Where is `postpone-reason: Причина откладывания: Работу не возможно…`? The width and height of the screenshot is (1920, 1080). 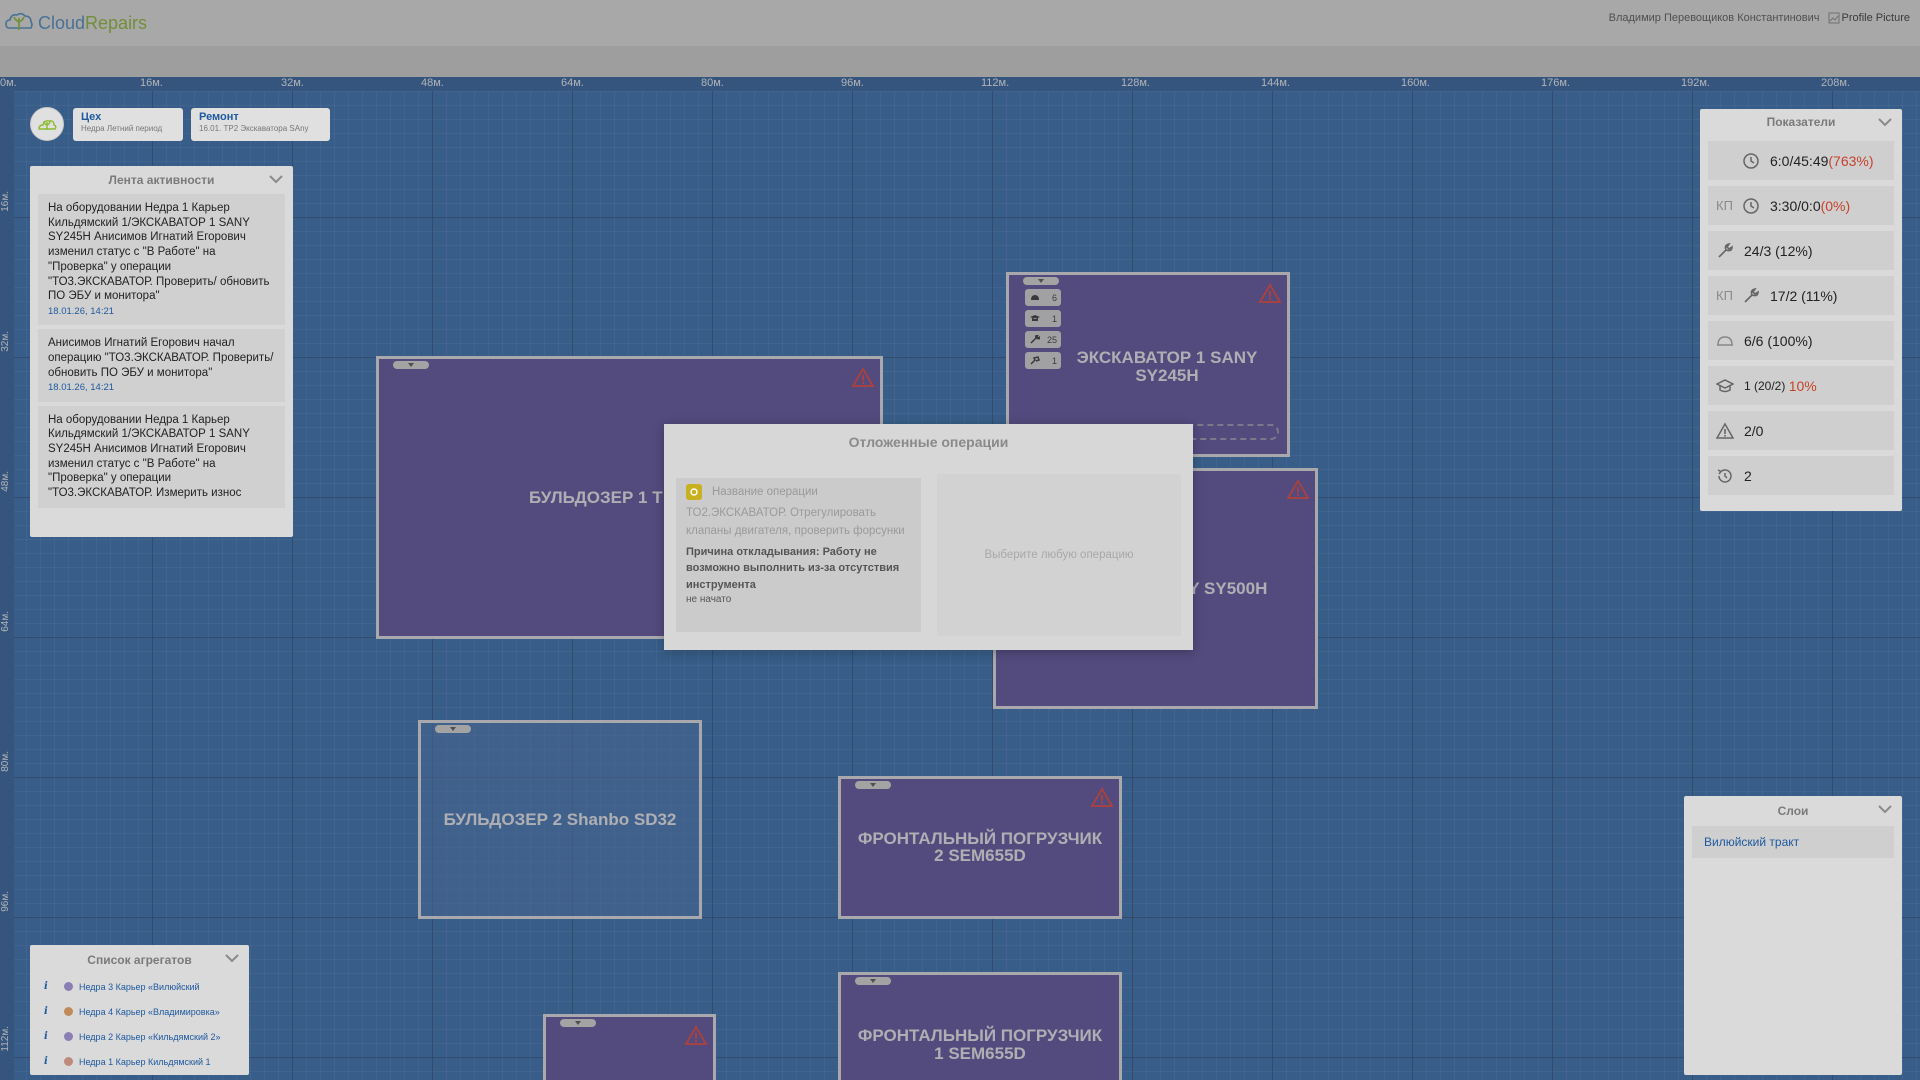 postpone-reason: Причина откладывания: Работу не возможно… is located at coordinates (793, 568).